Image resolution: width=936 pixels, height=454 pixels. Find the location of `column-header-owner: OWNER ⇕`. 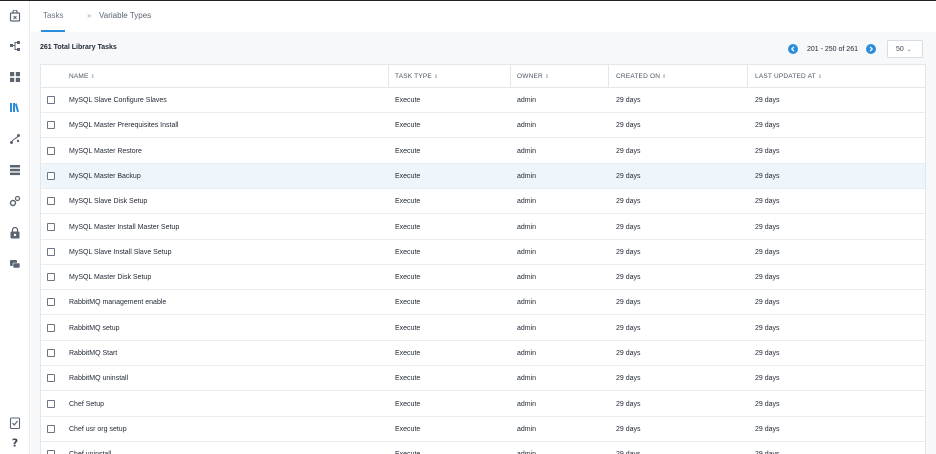

column-header-owner: OWNER ⇕ is located at coordinates (533, 76).